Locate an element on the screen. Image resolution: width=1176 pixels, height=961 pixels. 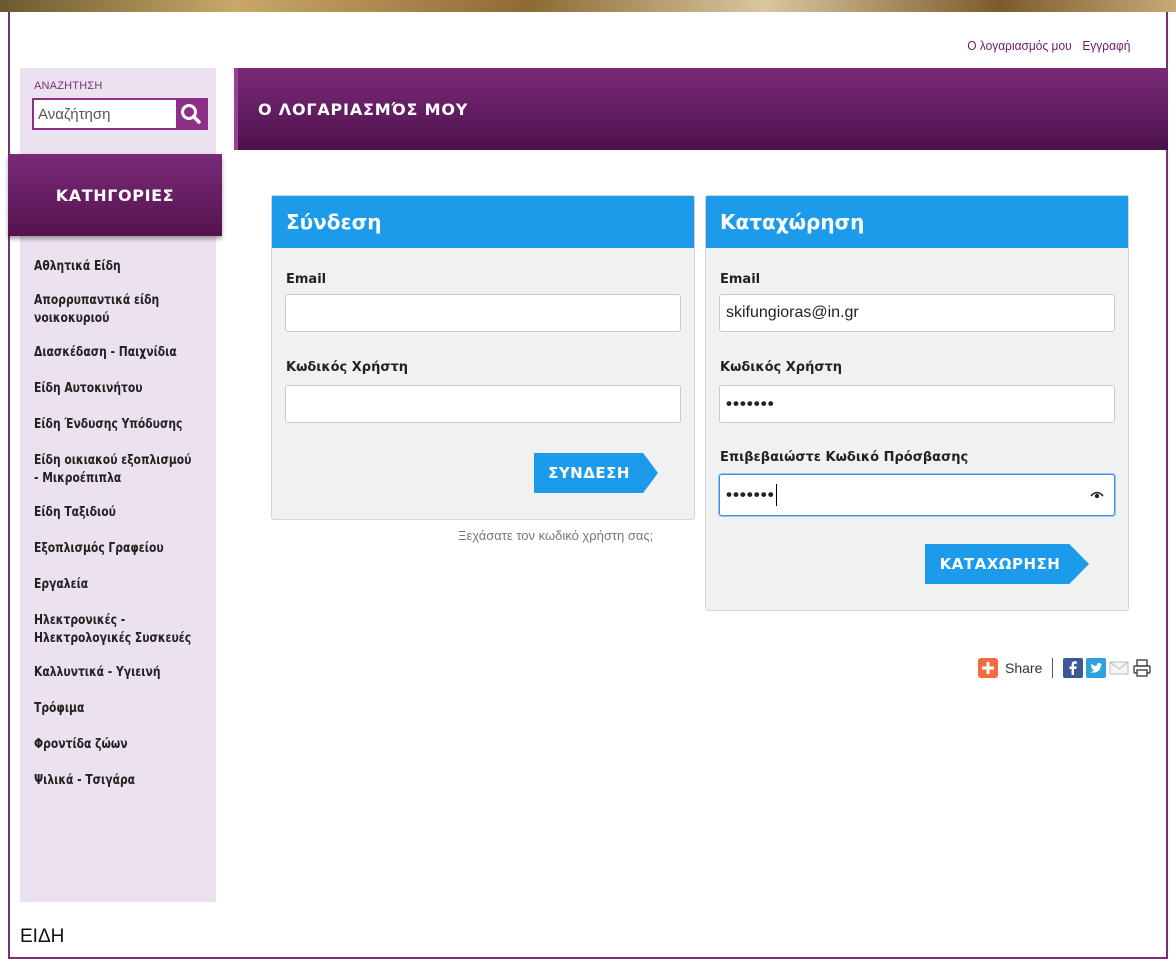
search-icon is located at coordinates (191, 114).